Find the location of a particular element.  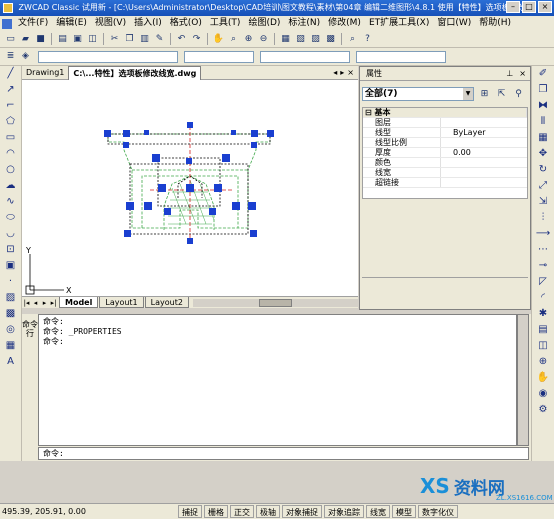

palette-close-icon: × is located at coordinates (522, 74).